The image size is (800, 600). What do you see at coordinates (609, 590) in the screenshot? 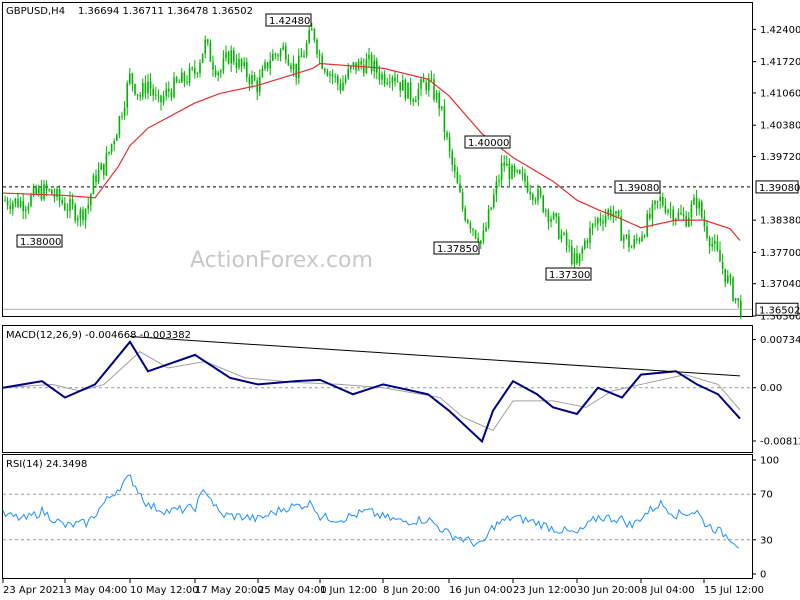
I see `time-tick-label: 30 Jun 20:00` at bounding box center [609, 590].